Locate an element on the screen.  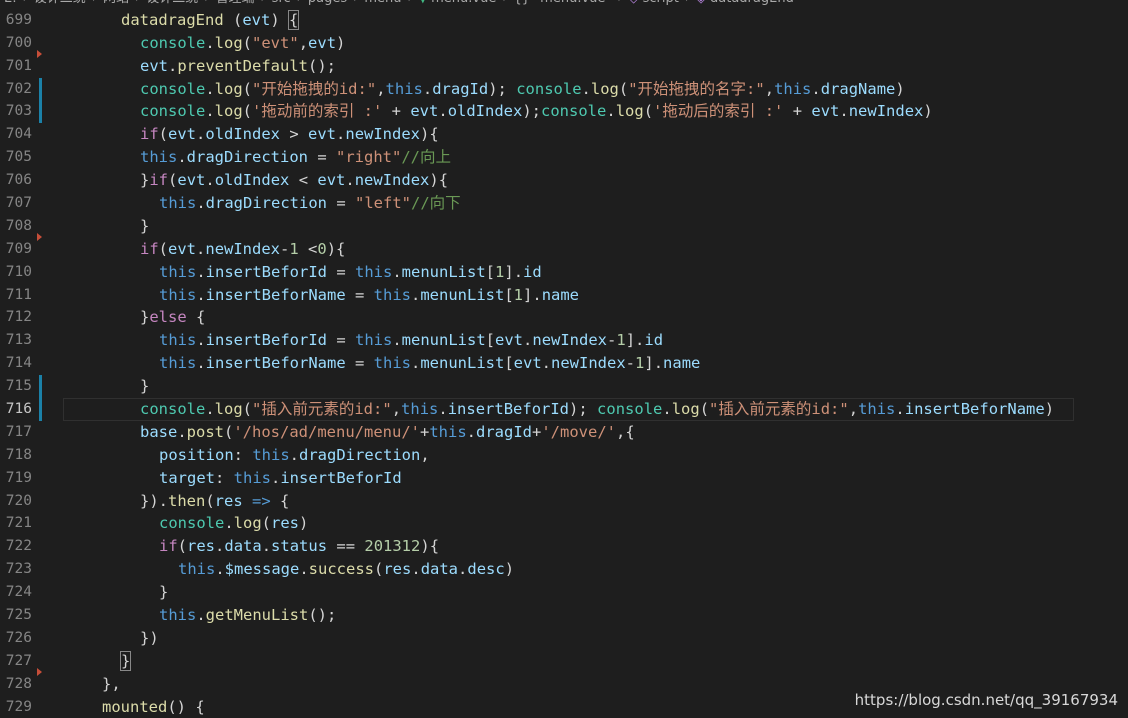
code-token: insertBeforName is located at coordinates (275, 294).